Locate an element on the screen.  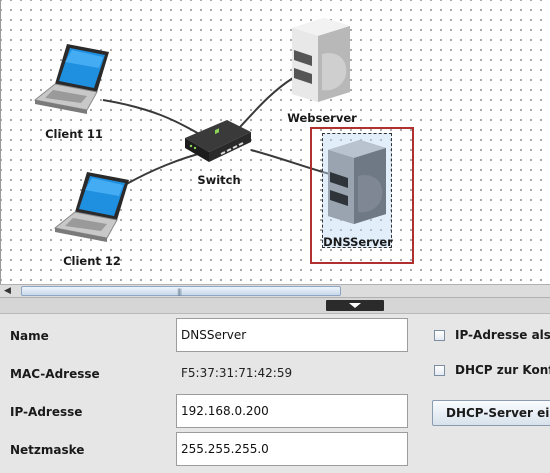
dnsserver-label: DNSServer is located at coordinates (358, 242).